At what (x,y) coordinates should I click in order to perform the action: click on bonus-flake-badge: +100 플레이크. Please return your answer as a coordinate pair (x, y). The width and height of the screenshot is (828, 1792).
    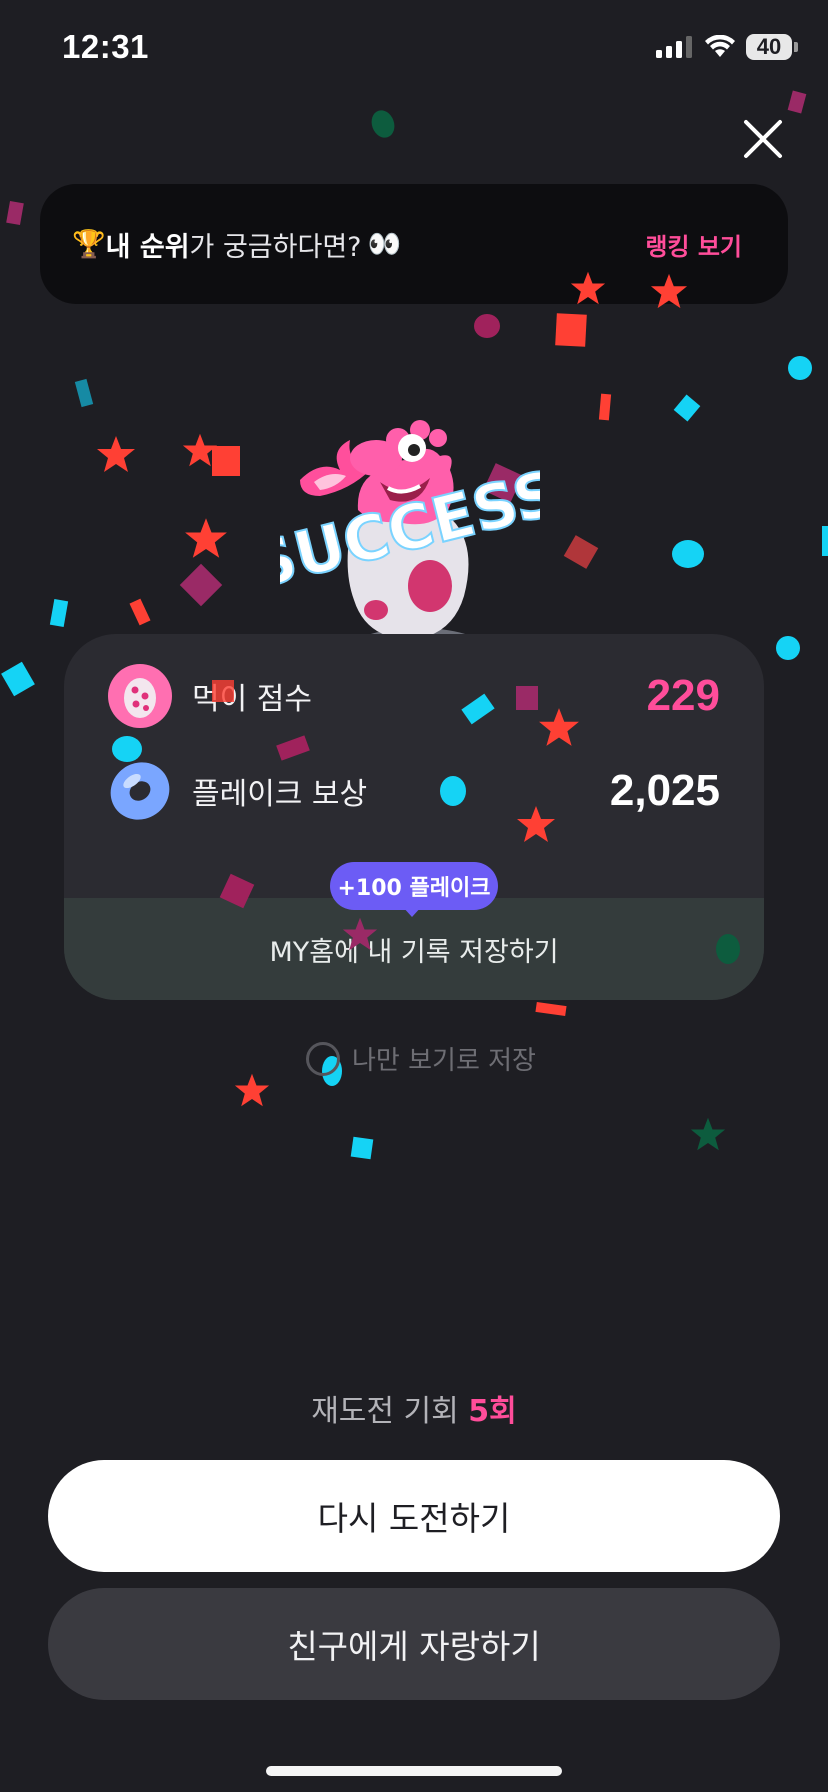
    Looking at the image, I should click on (414, 886).